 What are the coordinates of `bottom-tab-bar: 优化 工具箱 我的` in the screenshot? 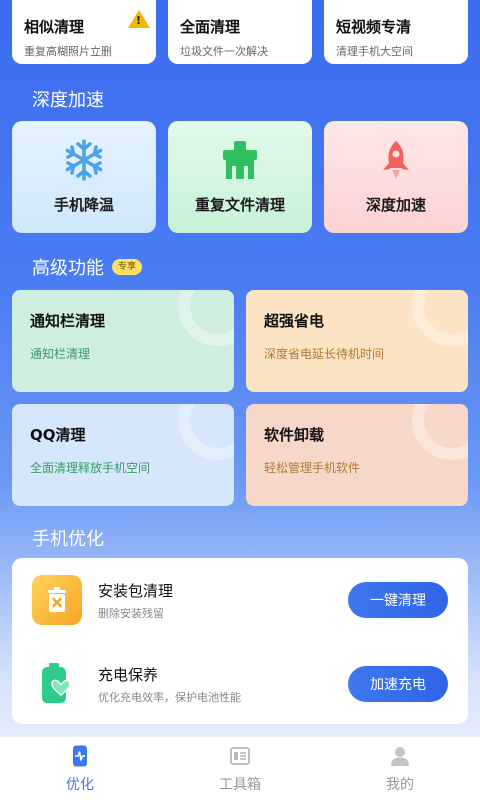 It's located at (240, 768).